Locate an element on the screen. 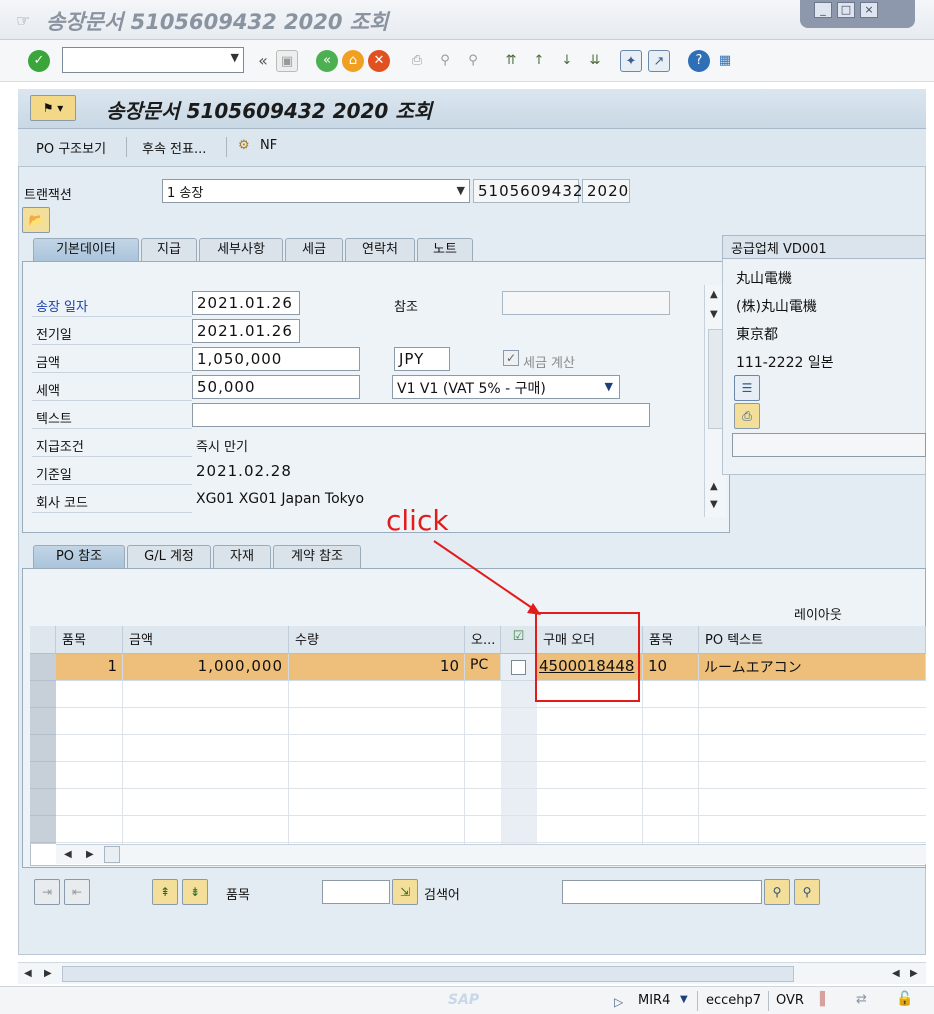 Image resolution: width=934 pixels, height=1014 pixels. vendor-print-icon: ⎙ is located at coordinates (747, 416).